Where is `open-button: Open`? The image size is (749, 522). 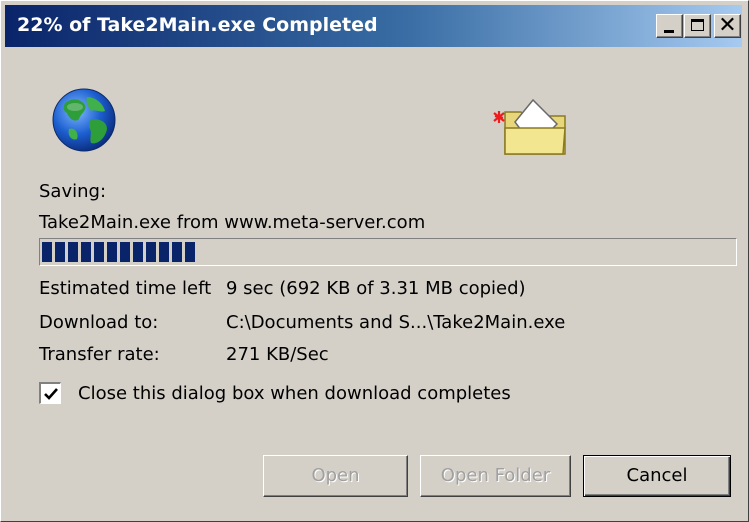 open-button: Open is located at coordinates (335, 476).